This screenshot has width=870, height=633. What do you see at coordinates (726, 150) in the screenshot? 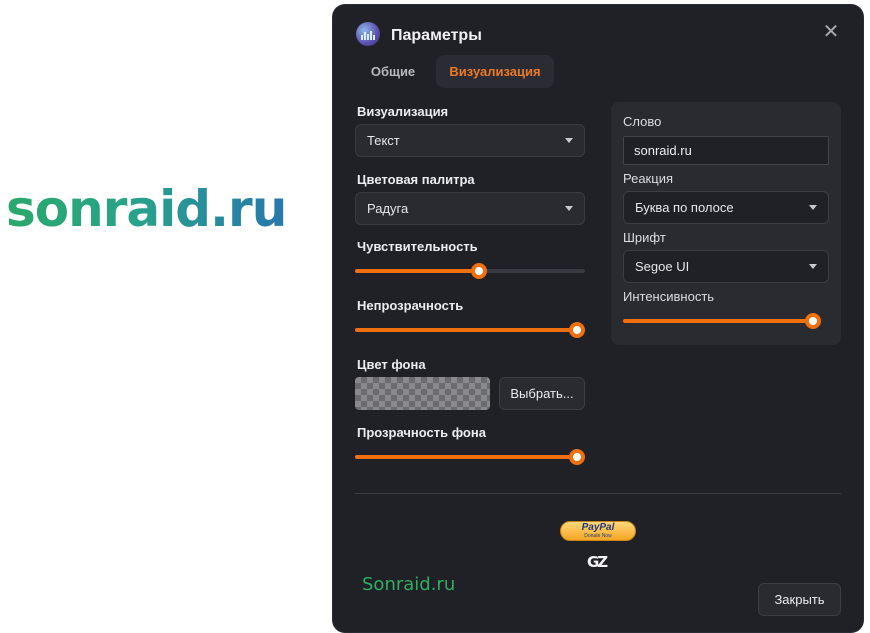
I see `word-input: sonraid.ru` at bounding box center [726, 150].